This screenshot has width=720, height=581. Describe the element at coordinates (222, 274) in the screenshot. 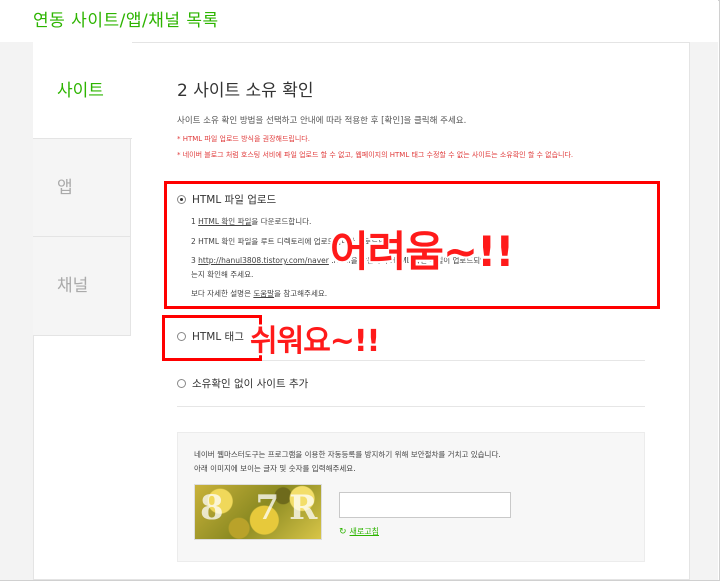

I see `html-file-step-3-cont: 는지 확인해 주세요.` at that location.